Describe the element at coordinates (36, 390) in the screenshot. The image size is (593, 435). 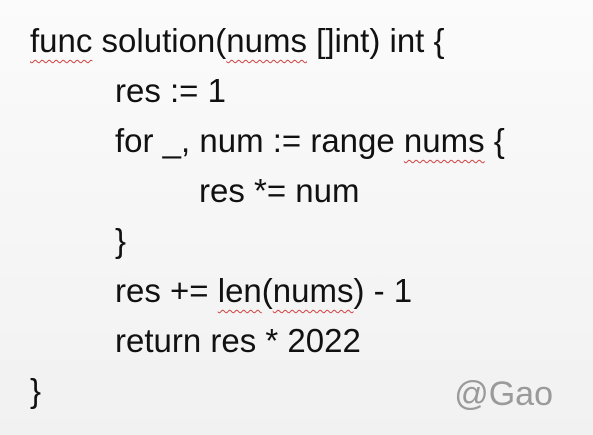
I see `code-line-close-func: }` at that location.